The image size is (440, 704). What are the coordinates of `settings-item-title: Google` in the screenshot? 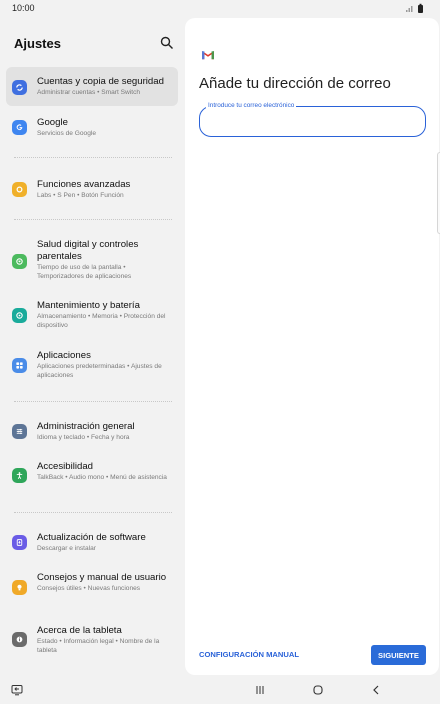 It's located at (52, 122).